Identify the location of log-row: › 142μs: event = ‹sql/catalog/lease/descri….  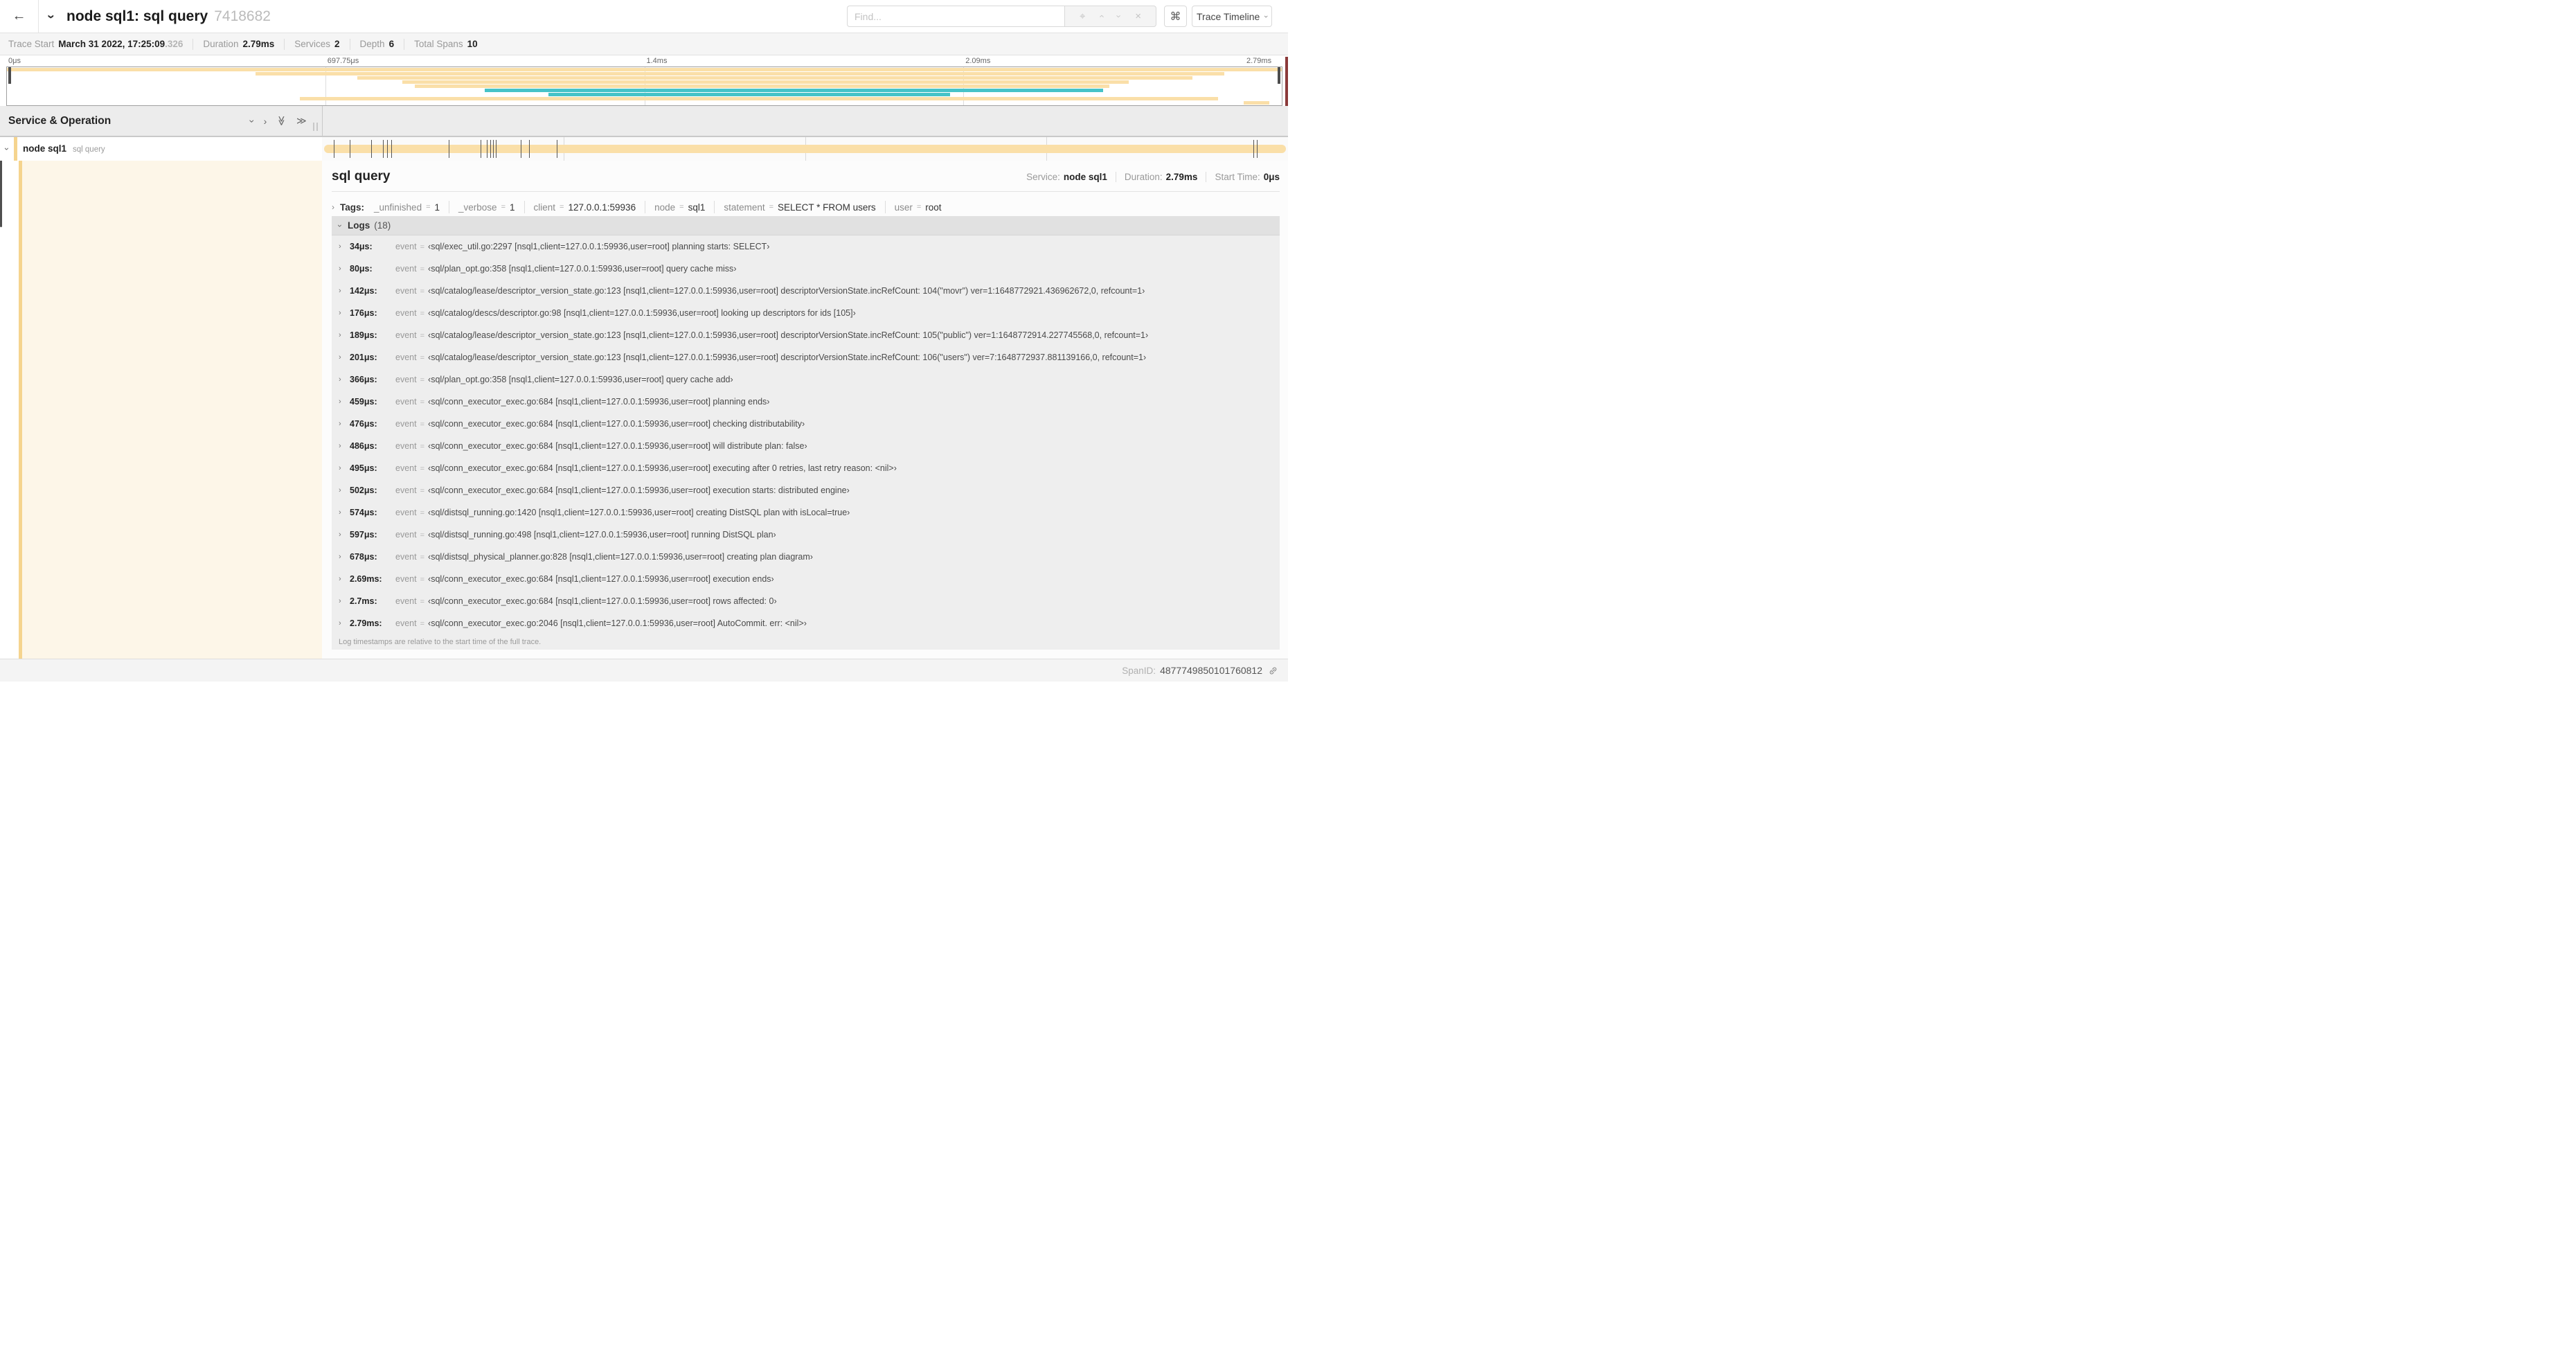
(806, 291).